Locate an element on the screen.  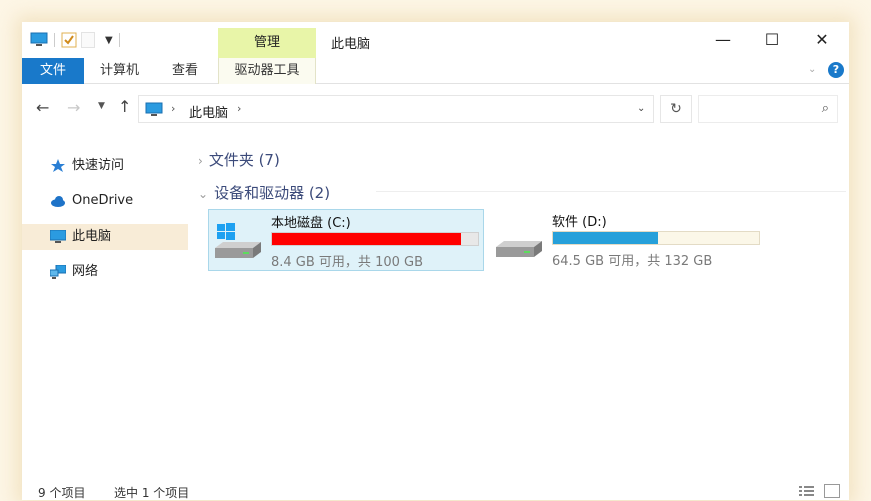
drive-tile-d: 软件 (D:) 64.5 GB 可用，共 132 GB is located at coordinates (628, 240).